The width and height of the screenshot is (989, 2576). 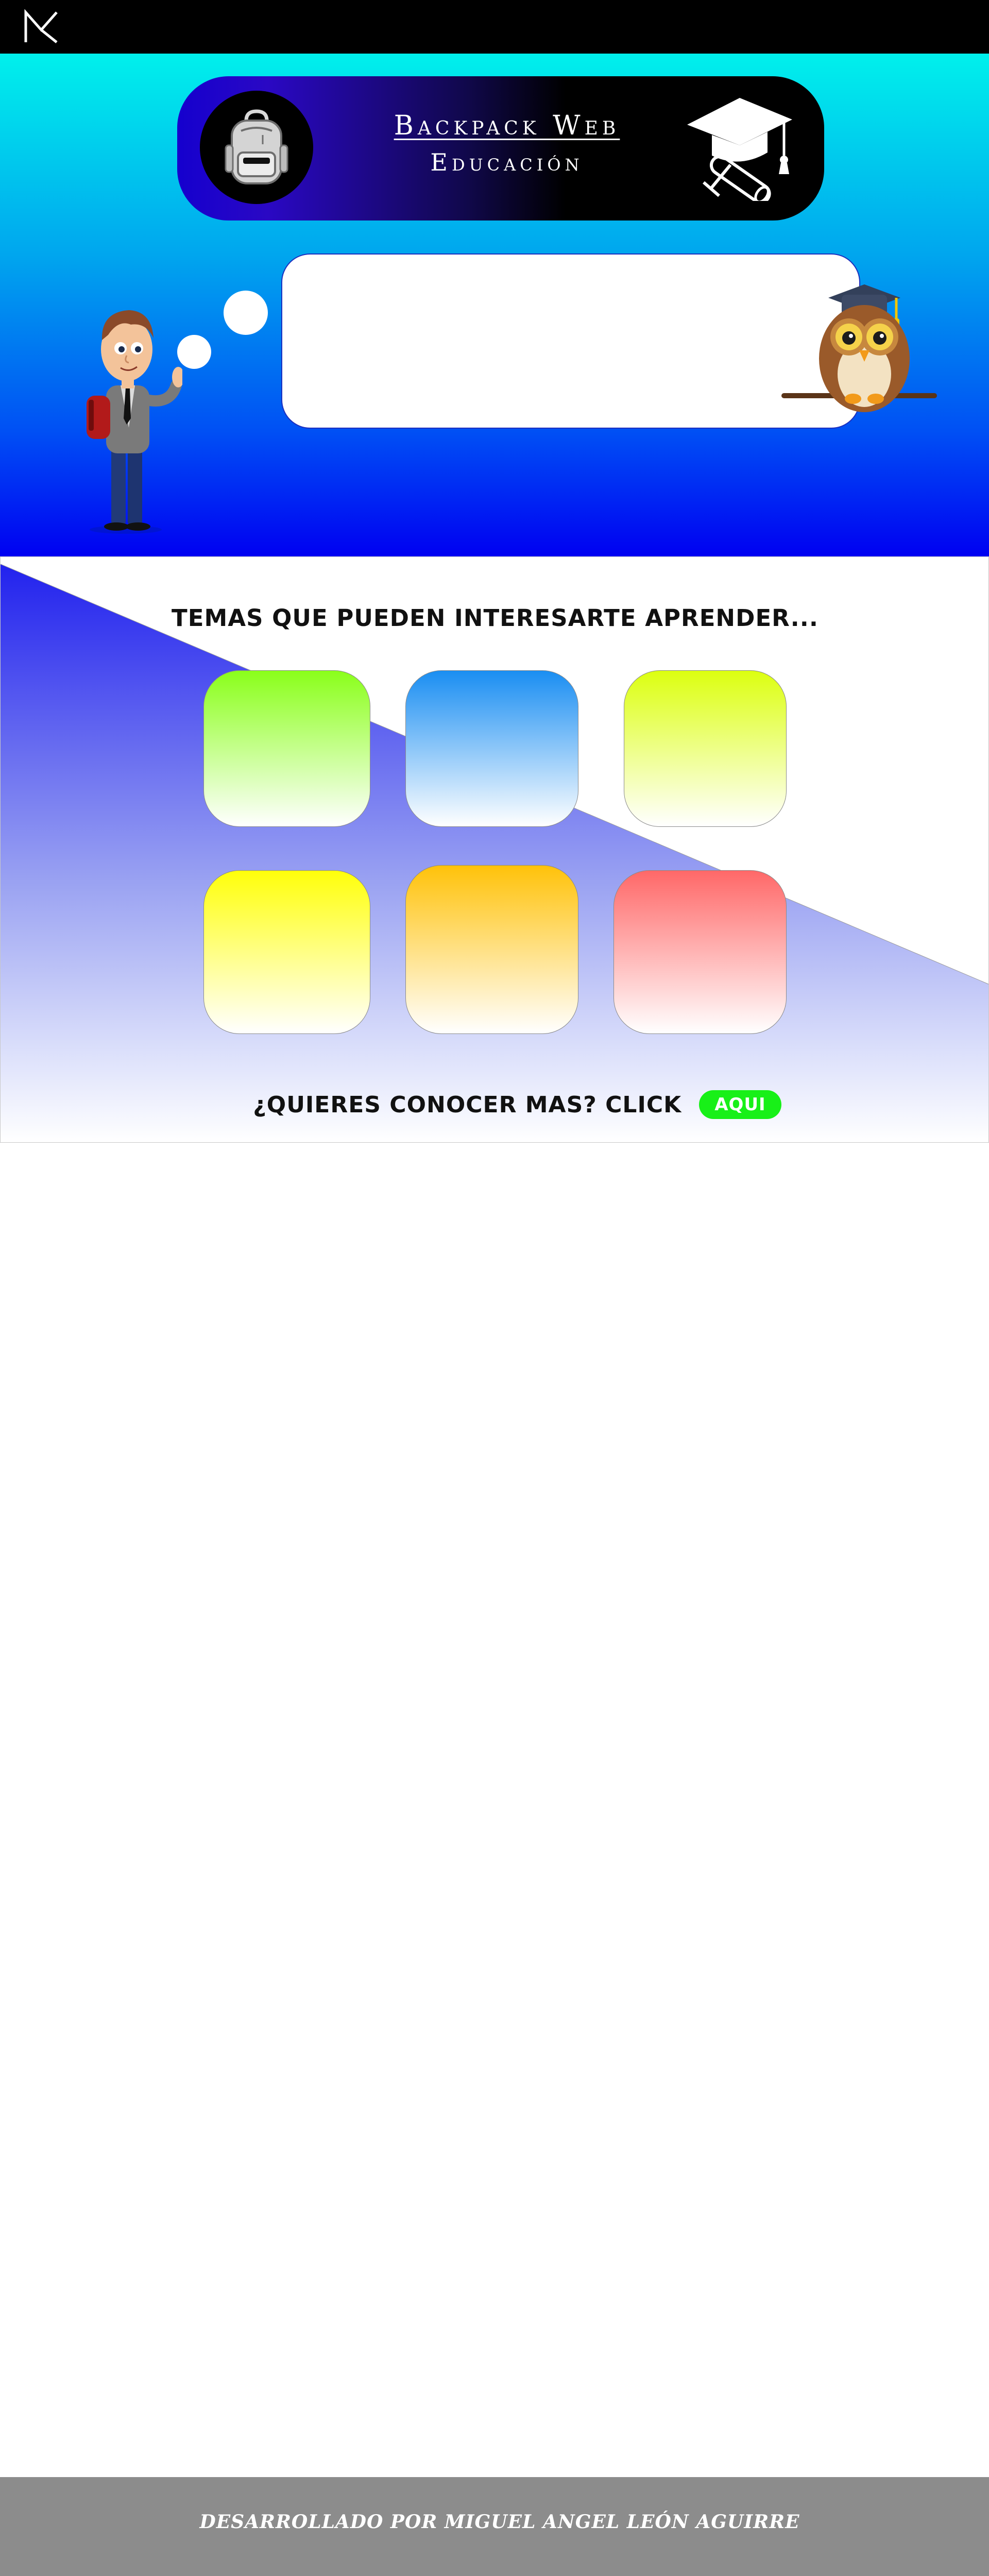 I want to click on graduation-cap-diploma-icon, so click(x=739, y=149).